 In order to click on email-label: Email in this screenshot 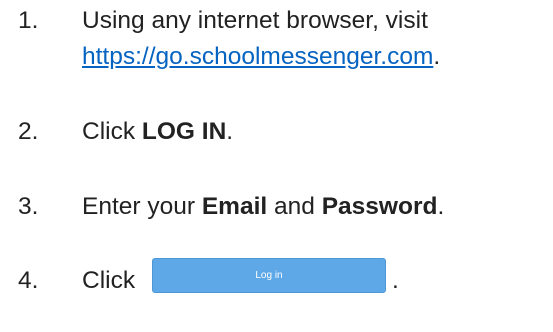, I will do `click(234, 206)`.